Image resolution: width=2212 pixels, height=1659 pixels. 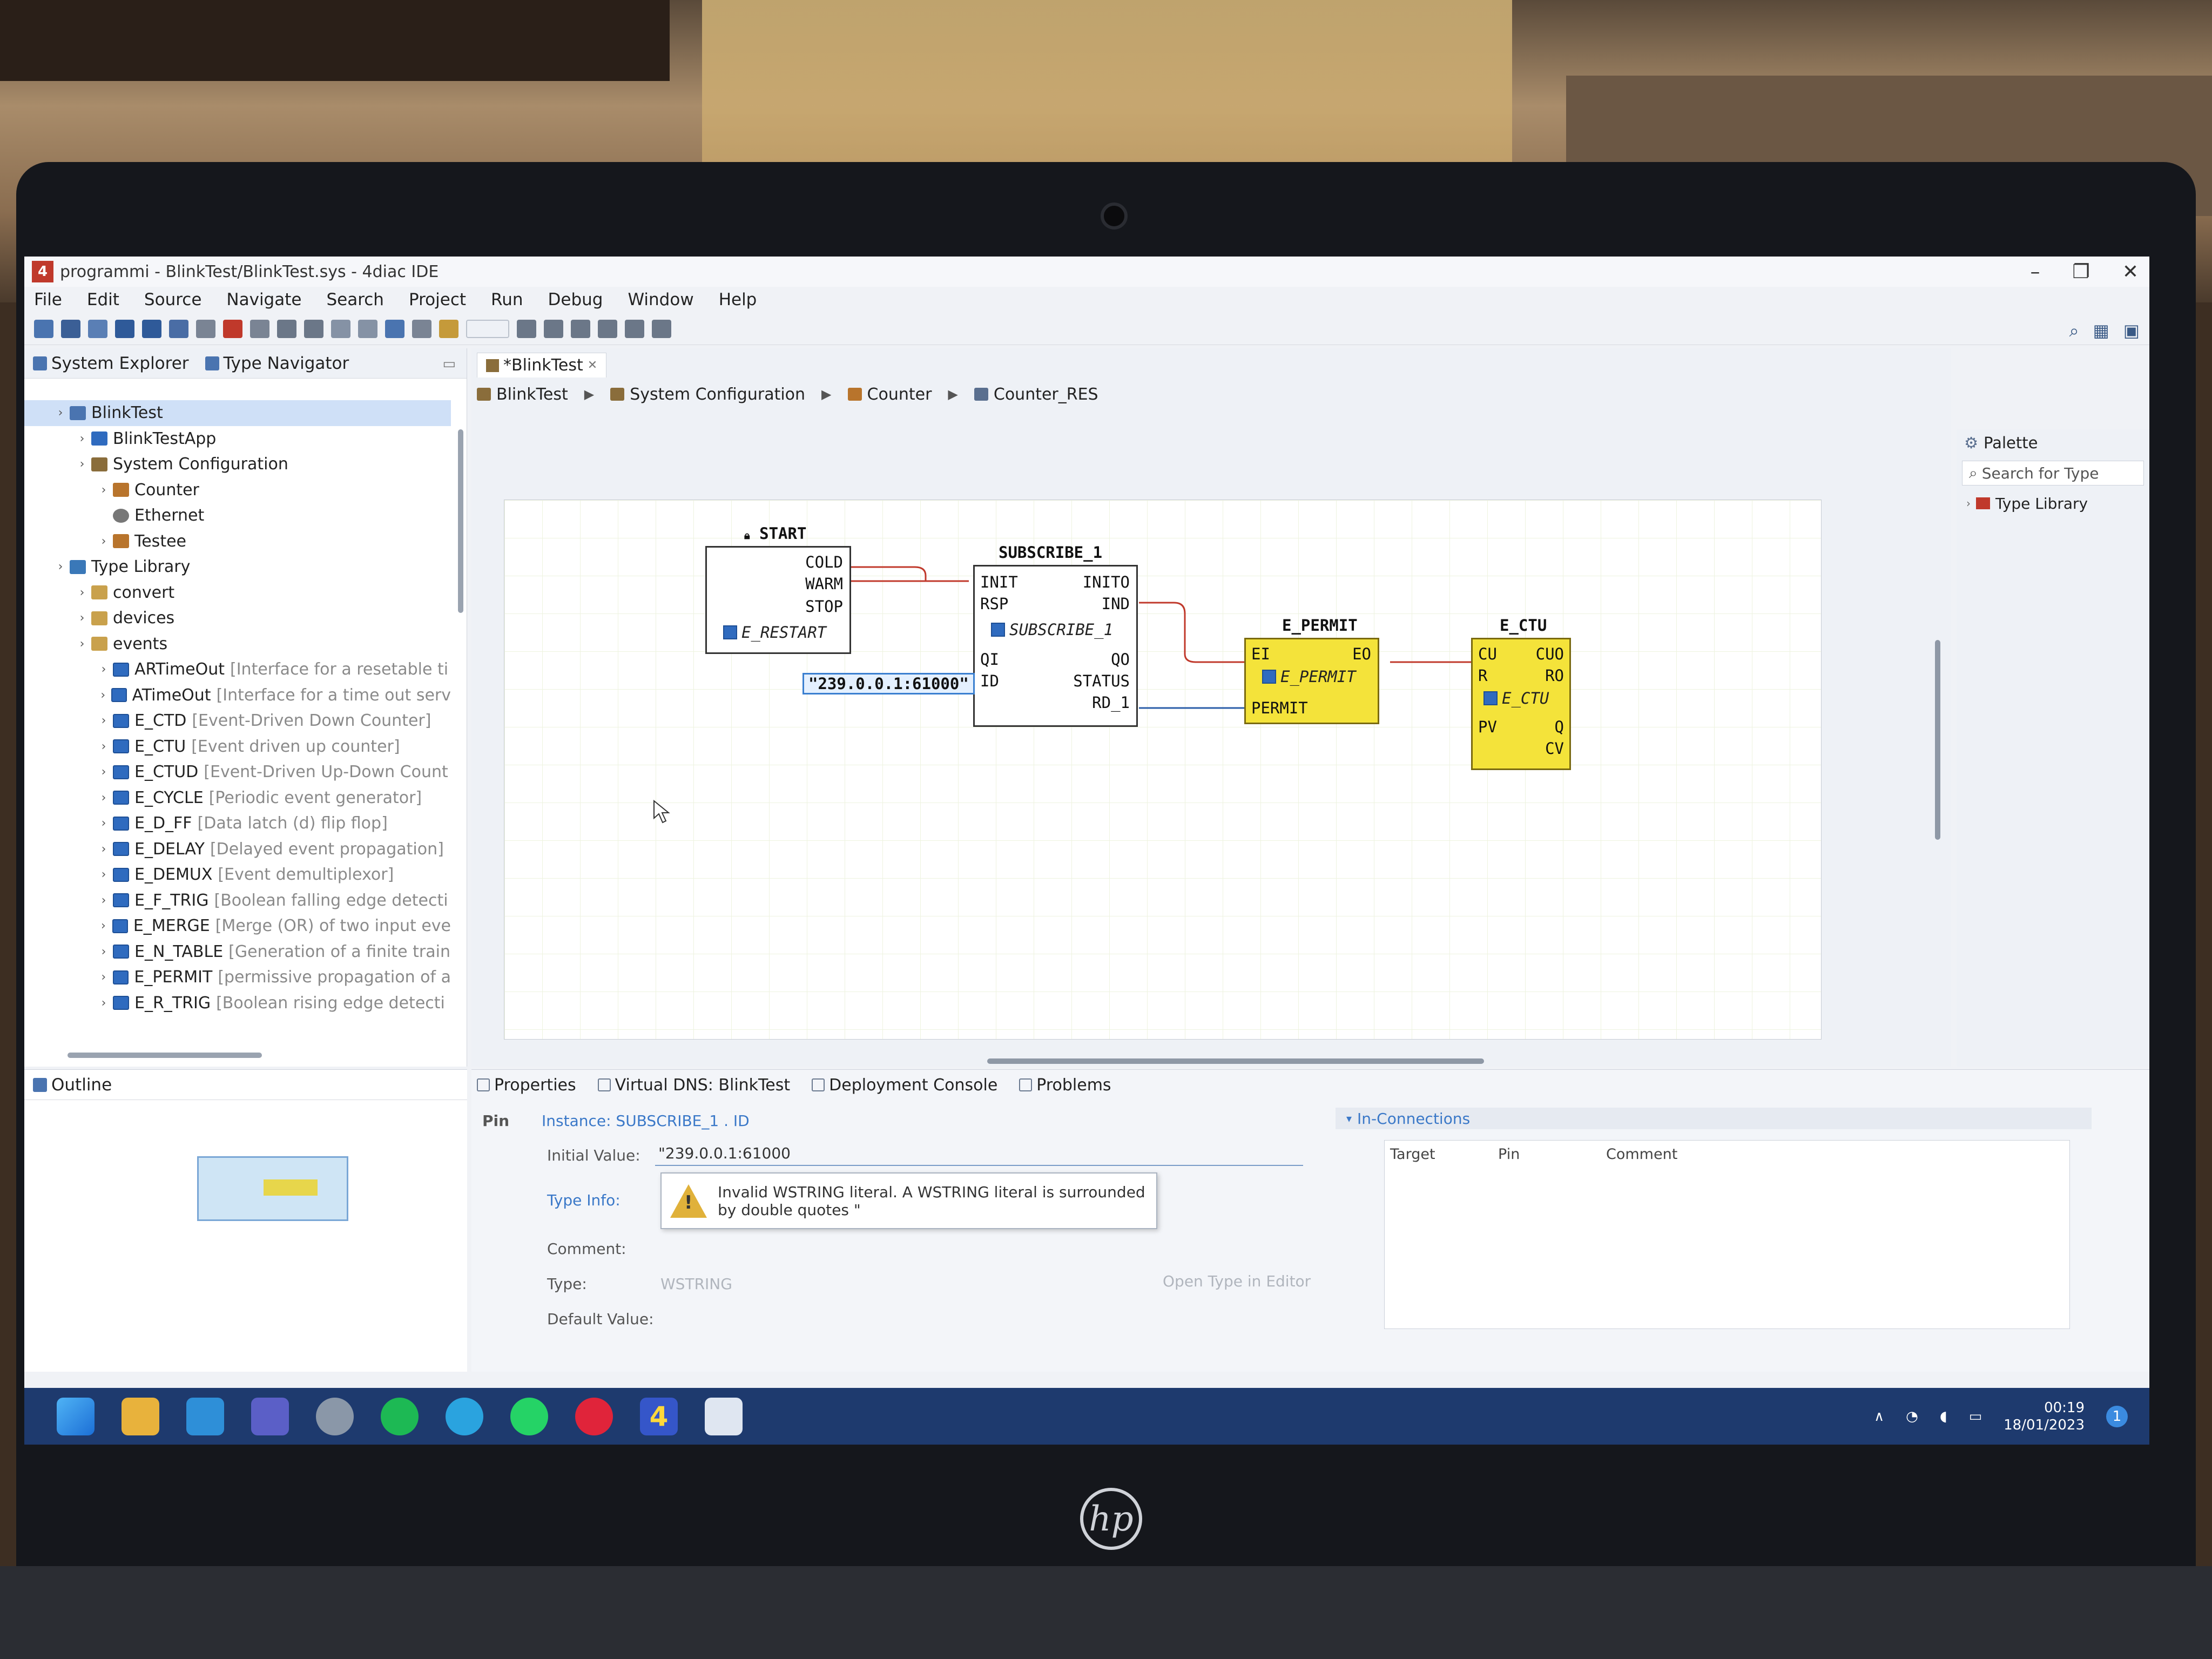 I want to click on tools-icon, so click(x=205, y=328).